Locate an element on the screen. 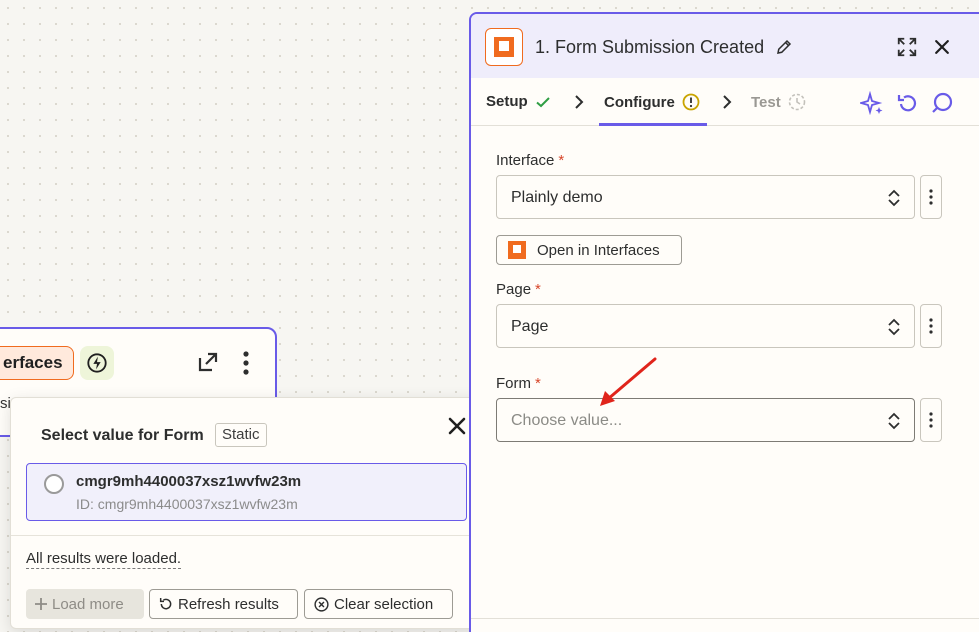 The width and height of the screenshot is (979, 632). expand-icon is located at coordinates (907, 47).